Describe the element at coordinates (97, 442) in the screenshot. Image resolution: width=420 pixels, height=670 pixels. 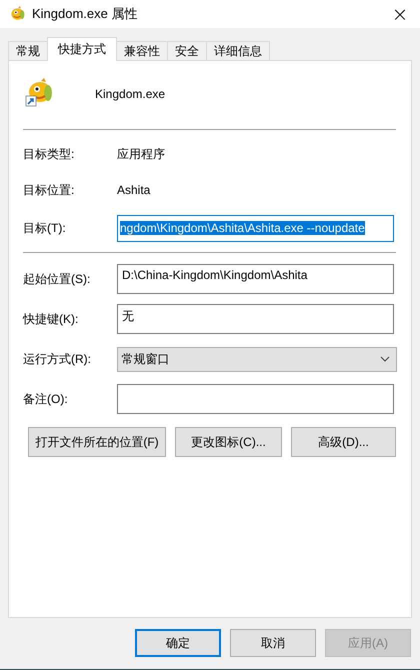
I see `action-button: 打开文件所在的位置(F)` at that location.